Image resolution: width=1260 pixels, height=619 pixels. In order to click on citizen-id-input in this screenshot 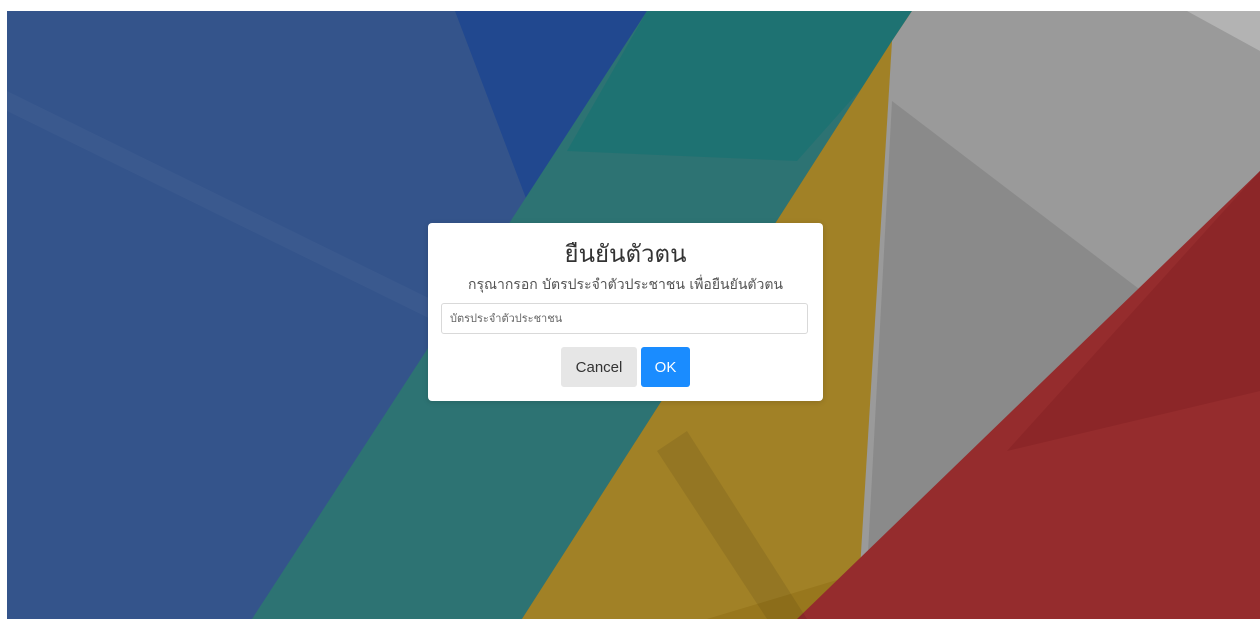, I will do `click(624, 318)`.